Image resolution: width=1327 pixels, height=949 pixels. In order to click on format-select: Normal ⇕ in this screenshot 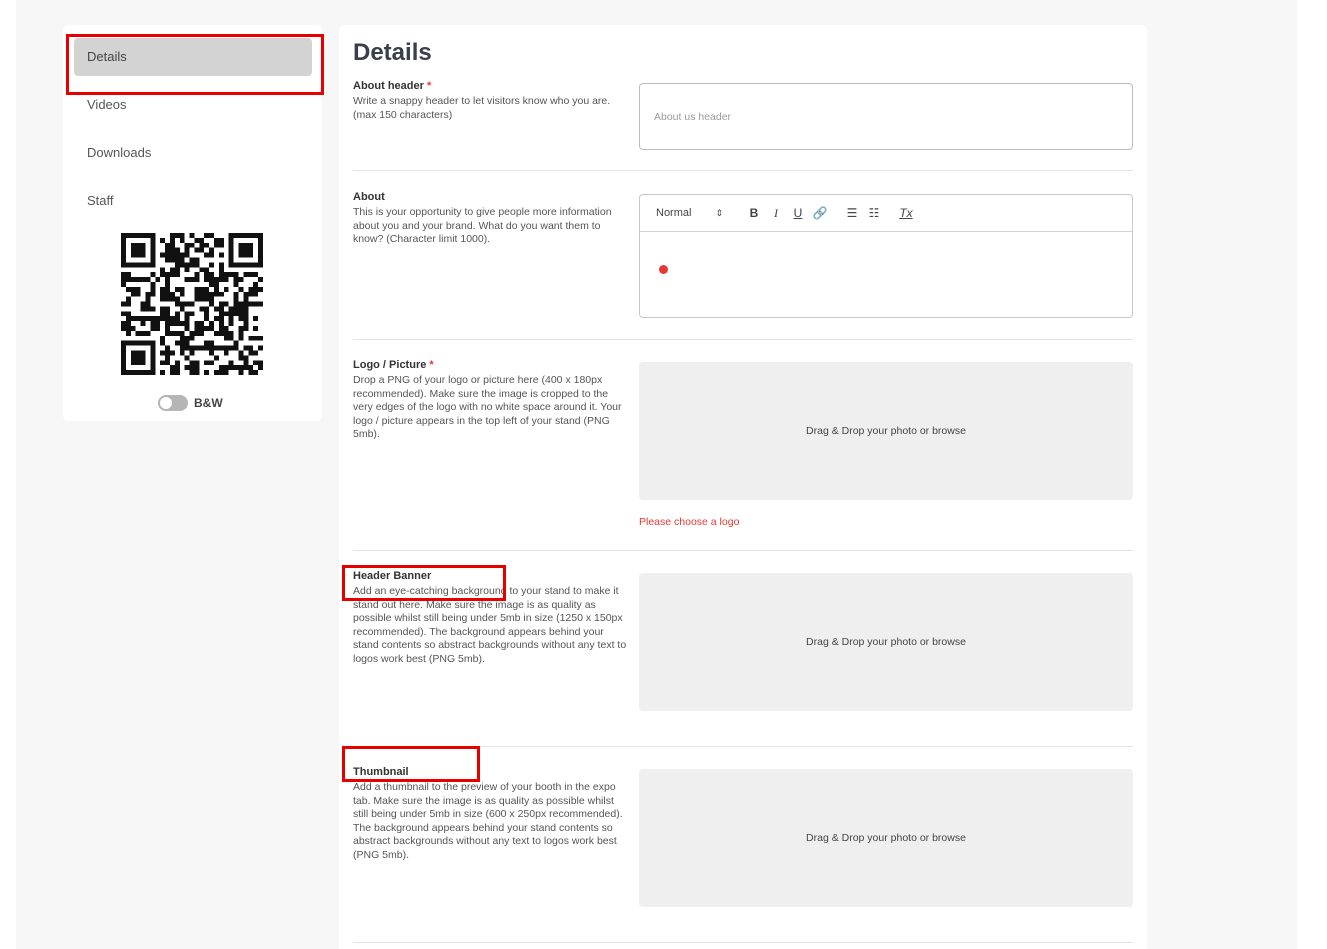, I will do `click(689, 213)`.